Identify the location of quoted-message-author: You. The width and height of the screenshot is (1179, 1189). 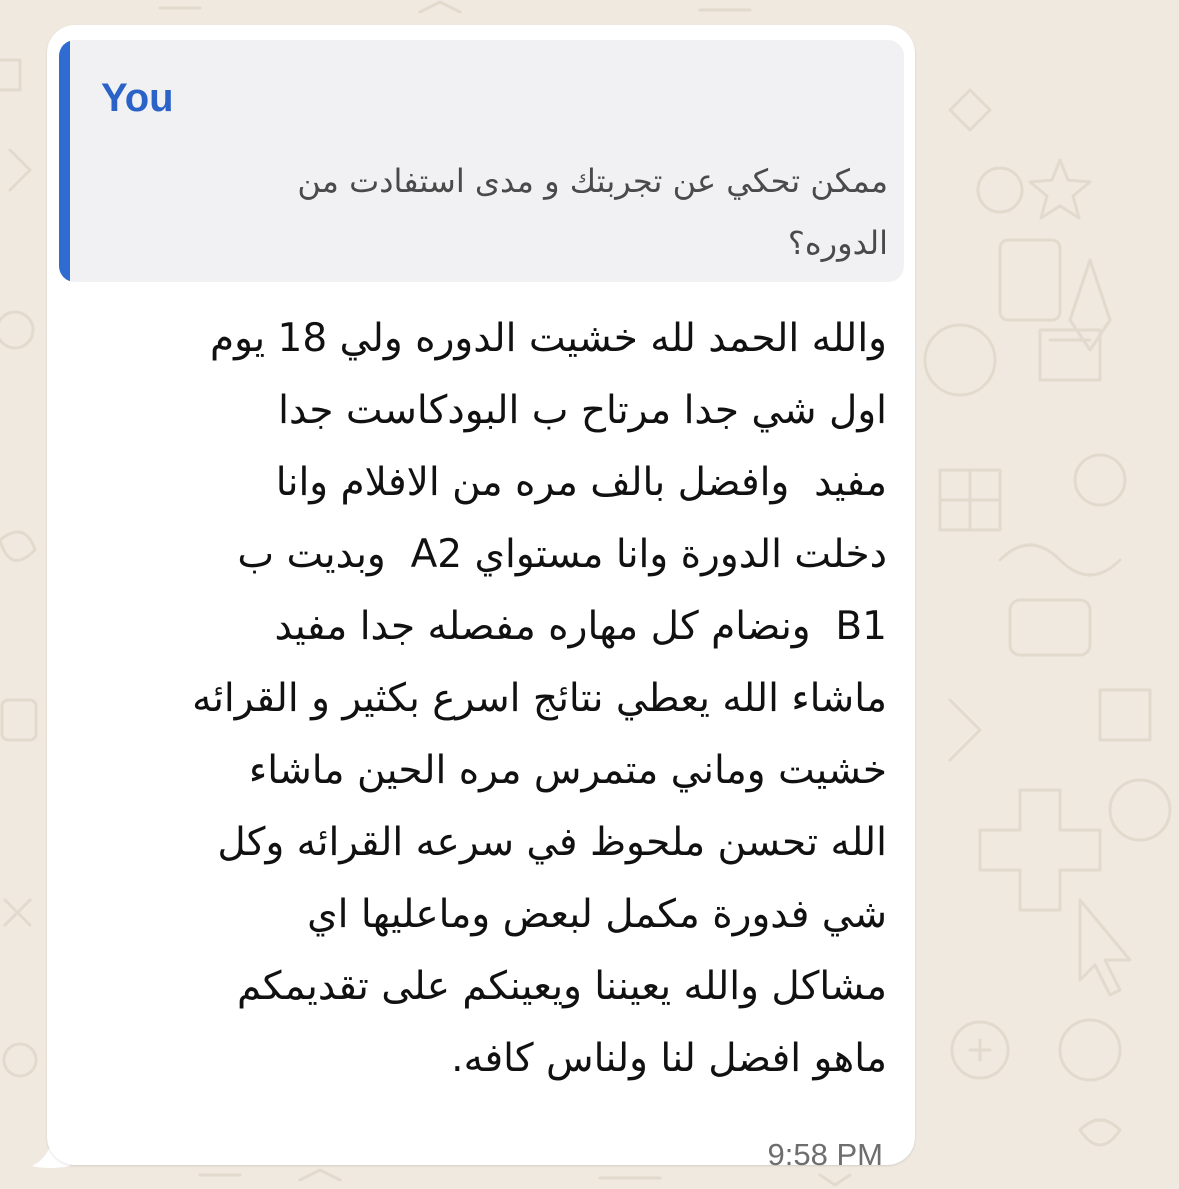
(137, 98).